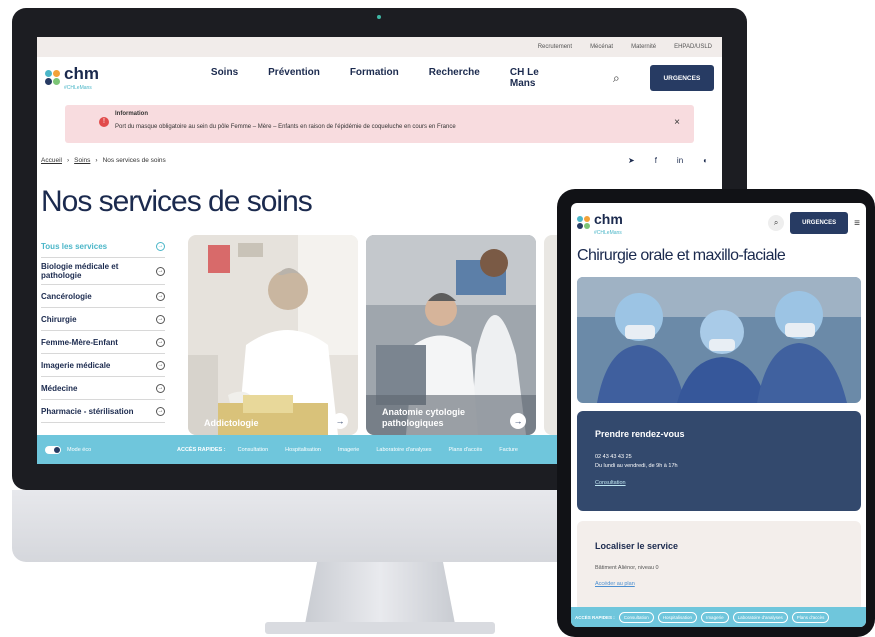  Describe the element at coordinates (595, 617) in the screenshot. I see `quick-access-label: ACCÈS RAPIDES :` at that location.